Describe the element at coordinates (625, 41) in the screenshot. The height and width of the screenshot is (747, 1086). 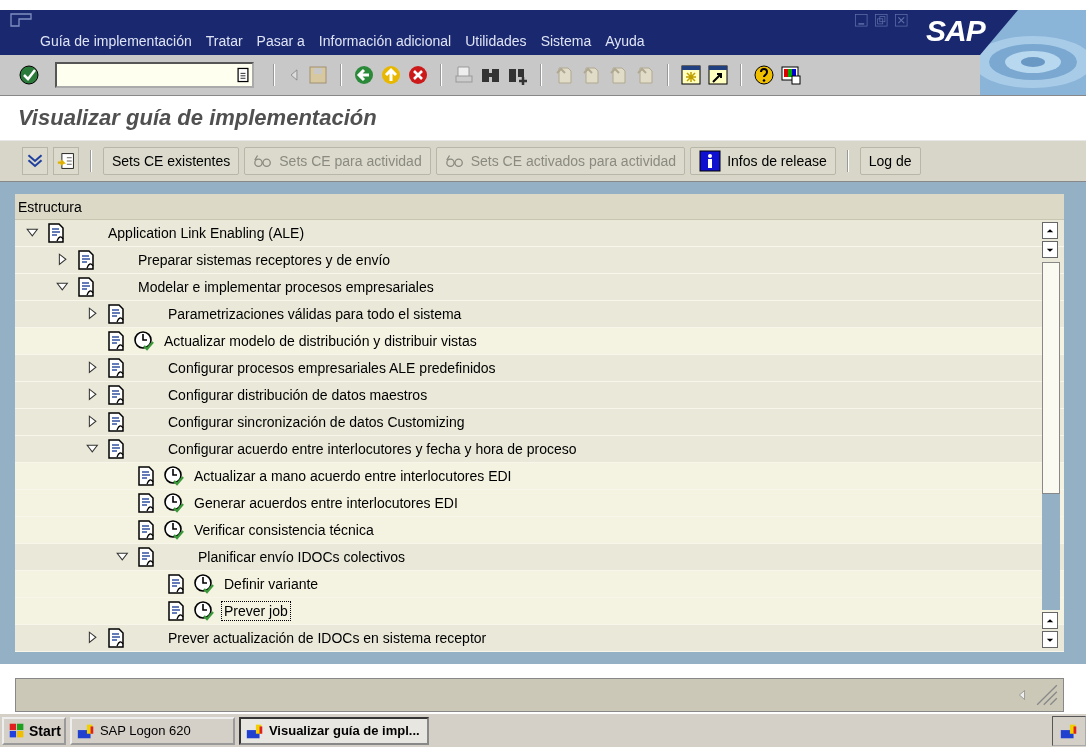
I see `menu-item: Ayuda` at that location.